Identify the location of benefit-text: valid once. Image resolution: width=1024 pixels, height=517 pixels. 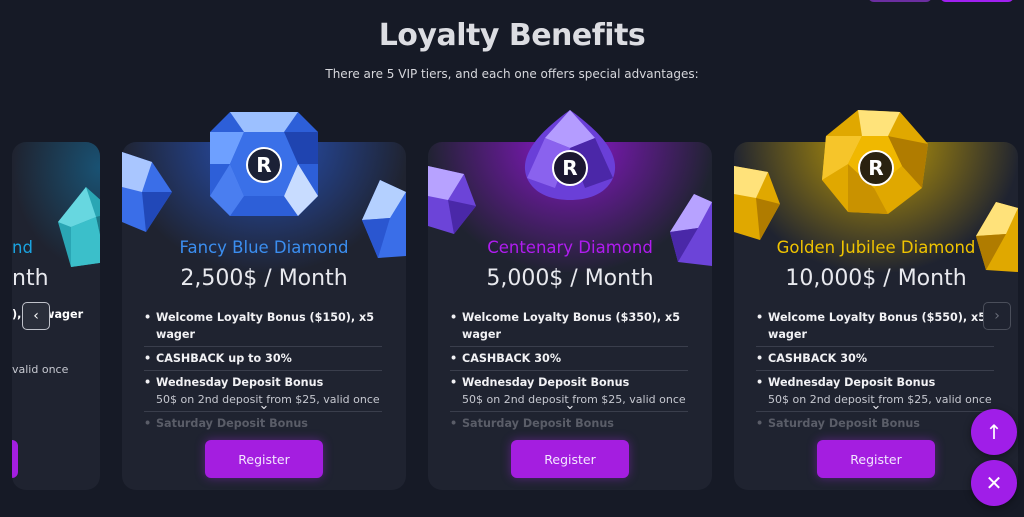
(40, 369).